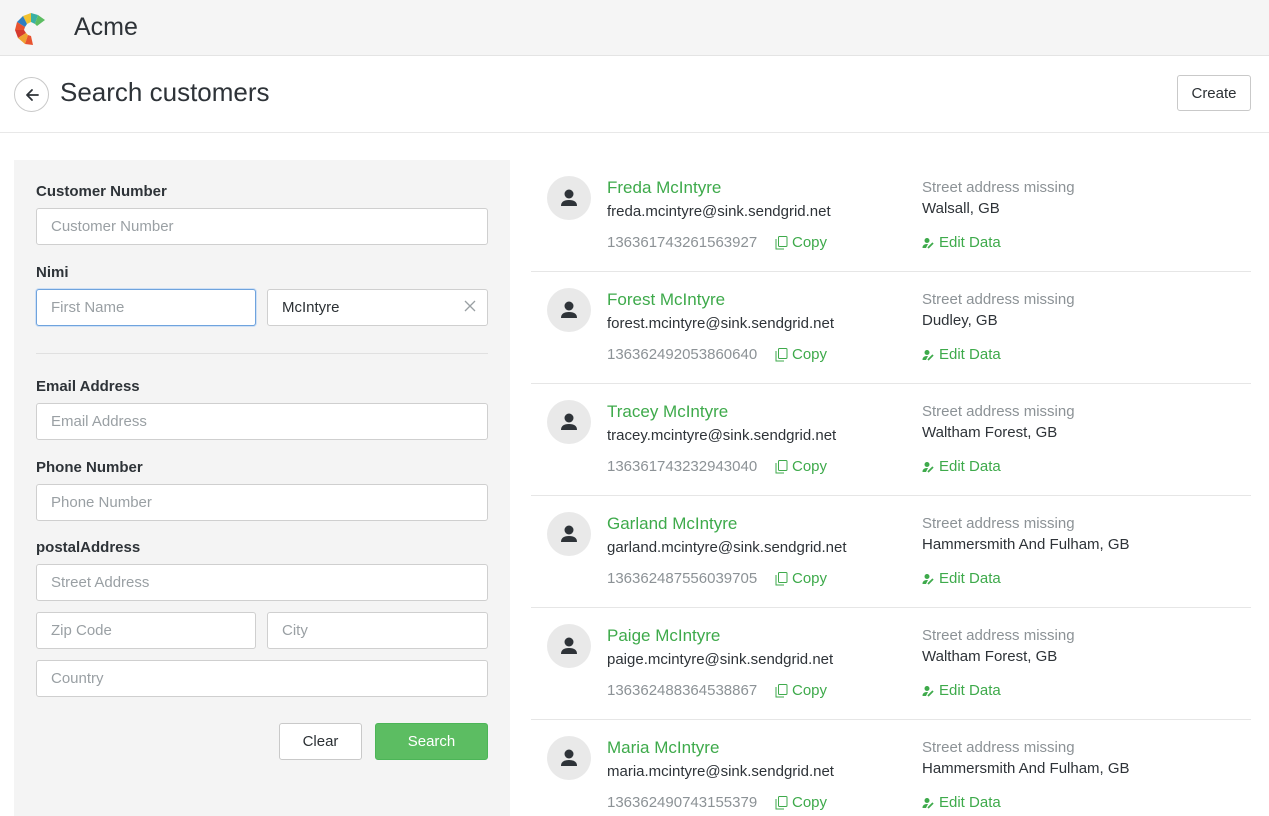 The image size is (1269, 816). I want to click on customer-city: Walsall, GB, so click(961, 208).